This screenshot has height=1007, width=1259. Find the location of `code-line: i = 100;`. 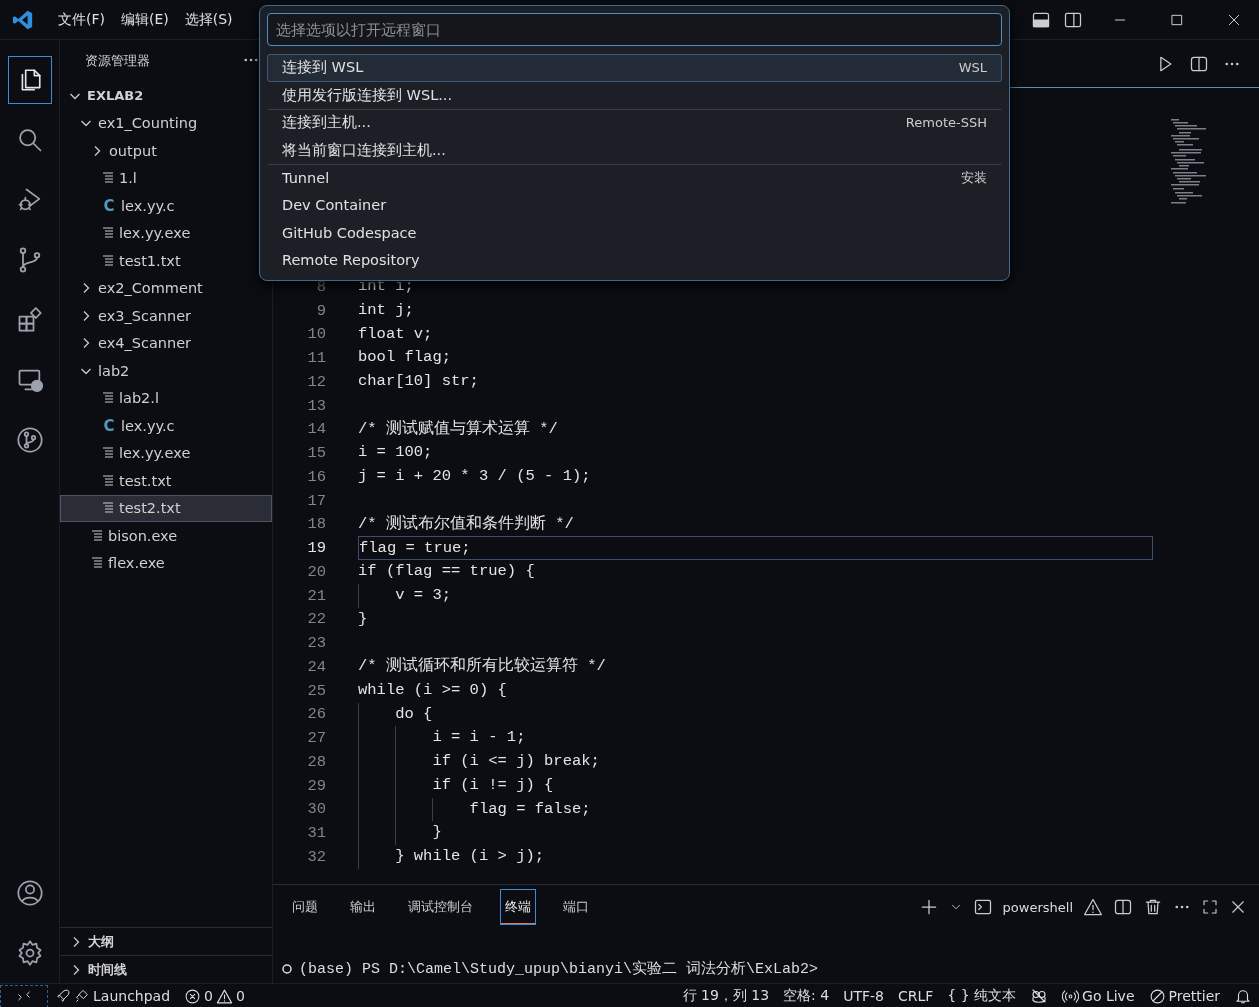

code-line: i = 100; is located at coordinates (395, 453).